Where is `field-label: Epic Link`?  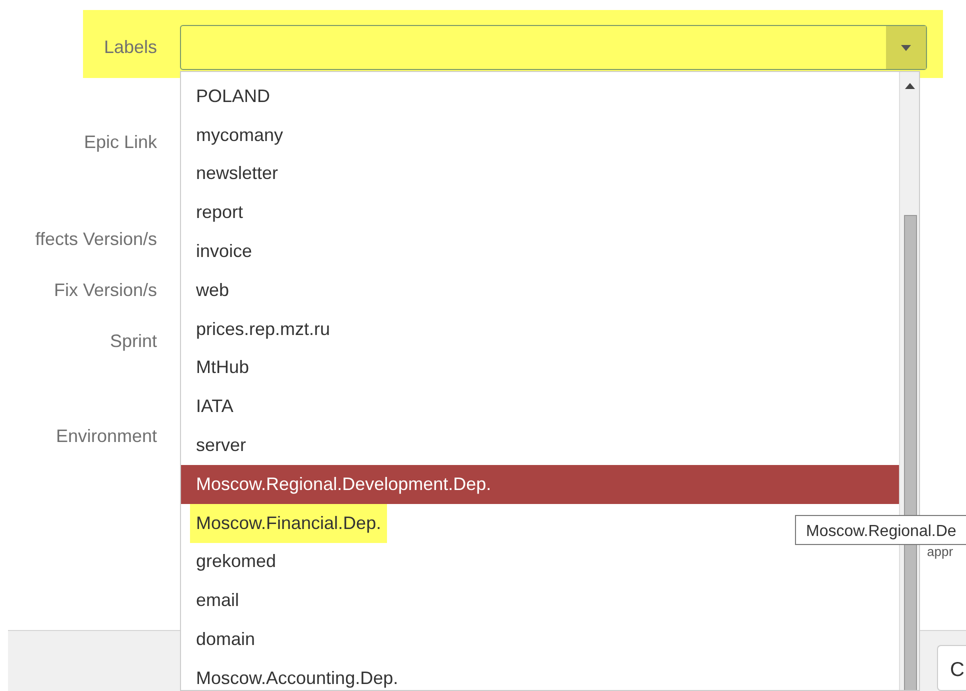
field-label: Epic Link is located at coordinates (121, 142).